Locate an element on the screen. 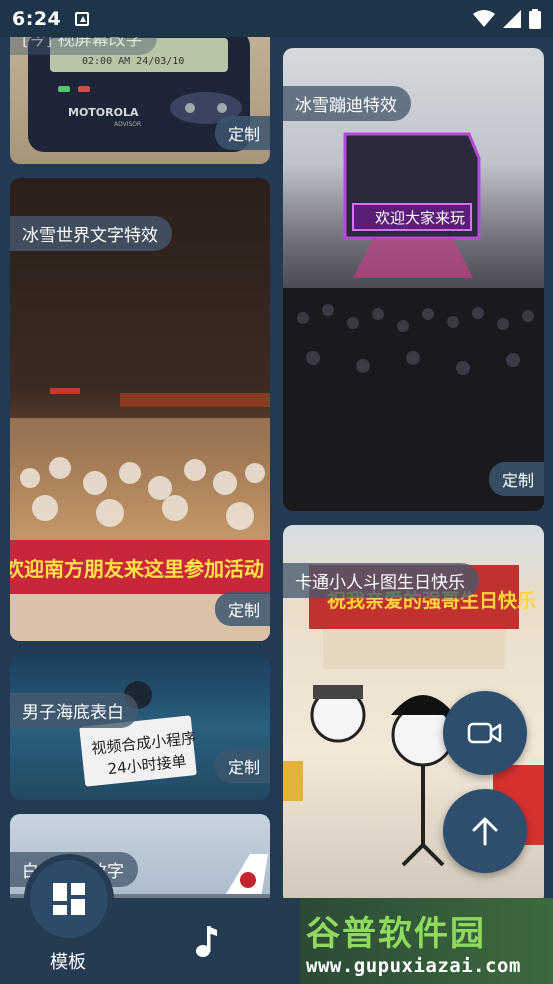 The width and height of the screenshot is (553, 984). status-icons is located at coordinates (507, 18).